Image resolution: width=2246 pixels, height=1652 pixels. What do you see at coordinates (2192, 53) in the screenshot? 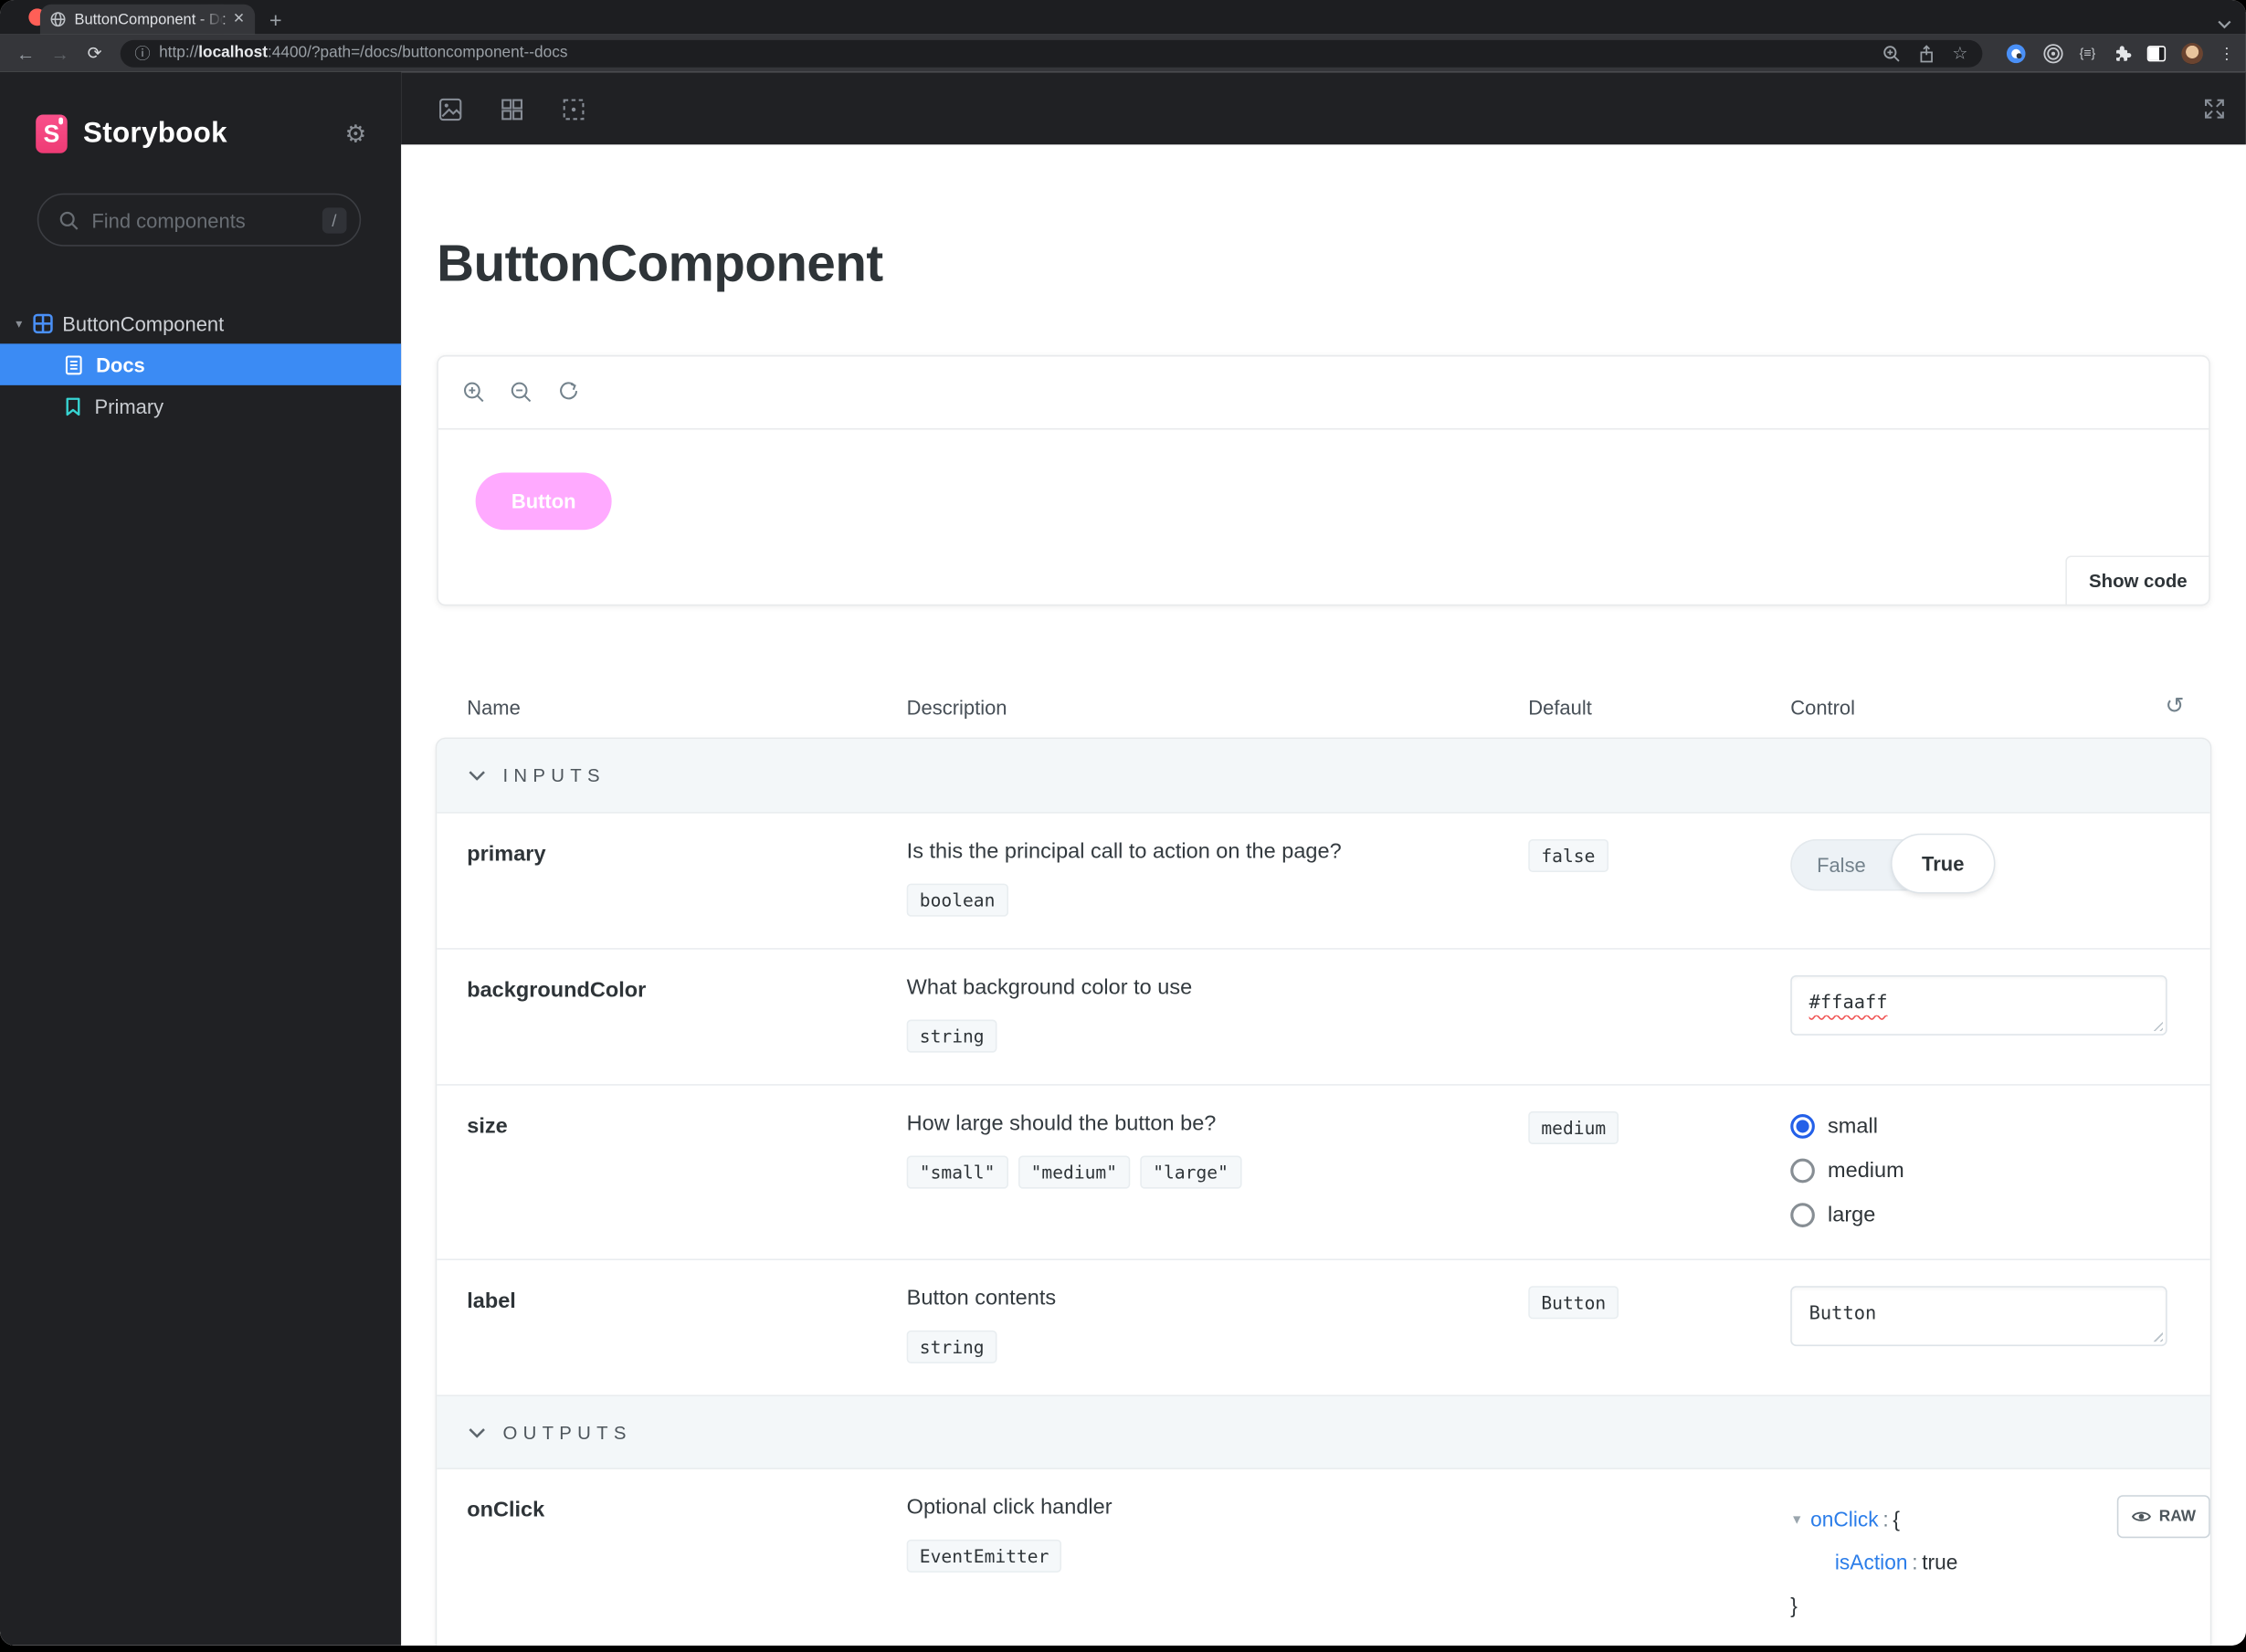
I see `profile-avatar` at bounding box center [2192, 53].